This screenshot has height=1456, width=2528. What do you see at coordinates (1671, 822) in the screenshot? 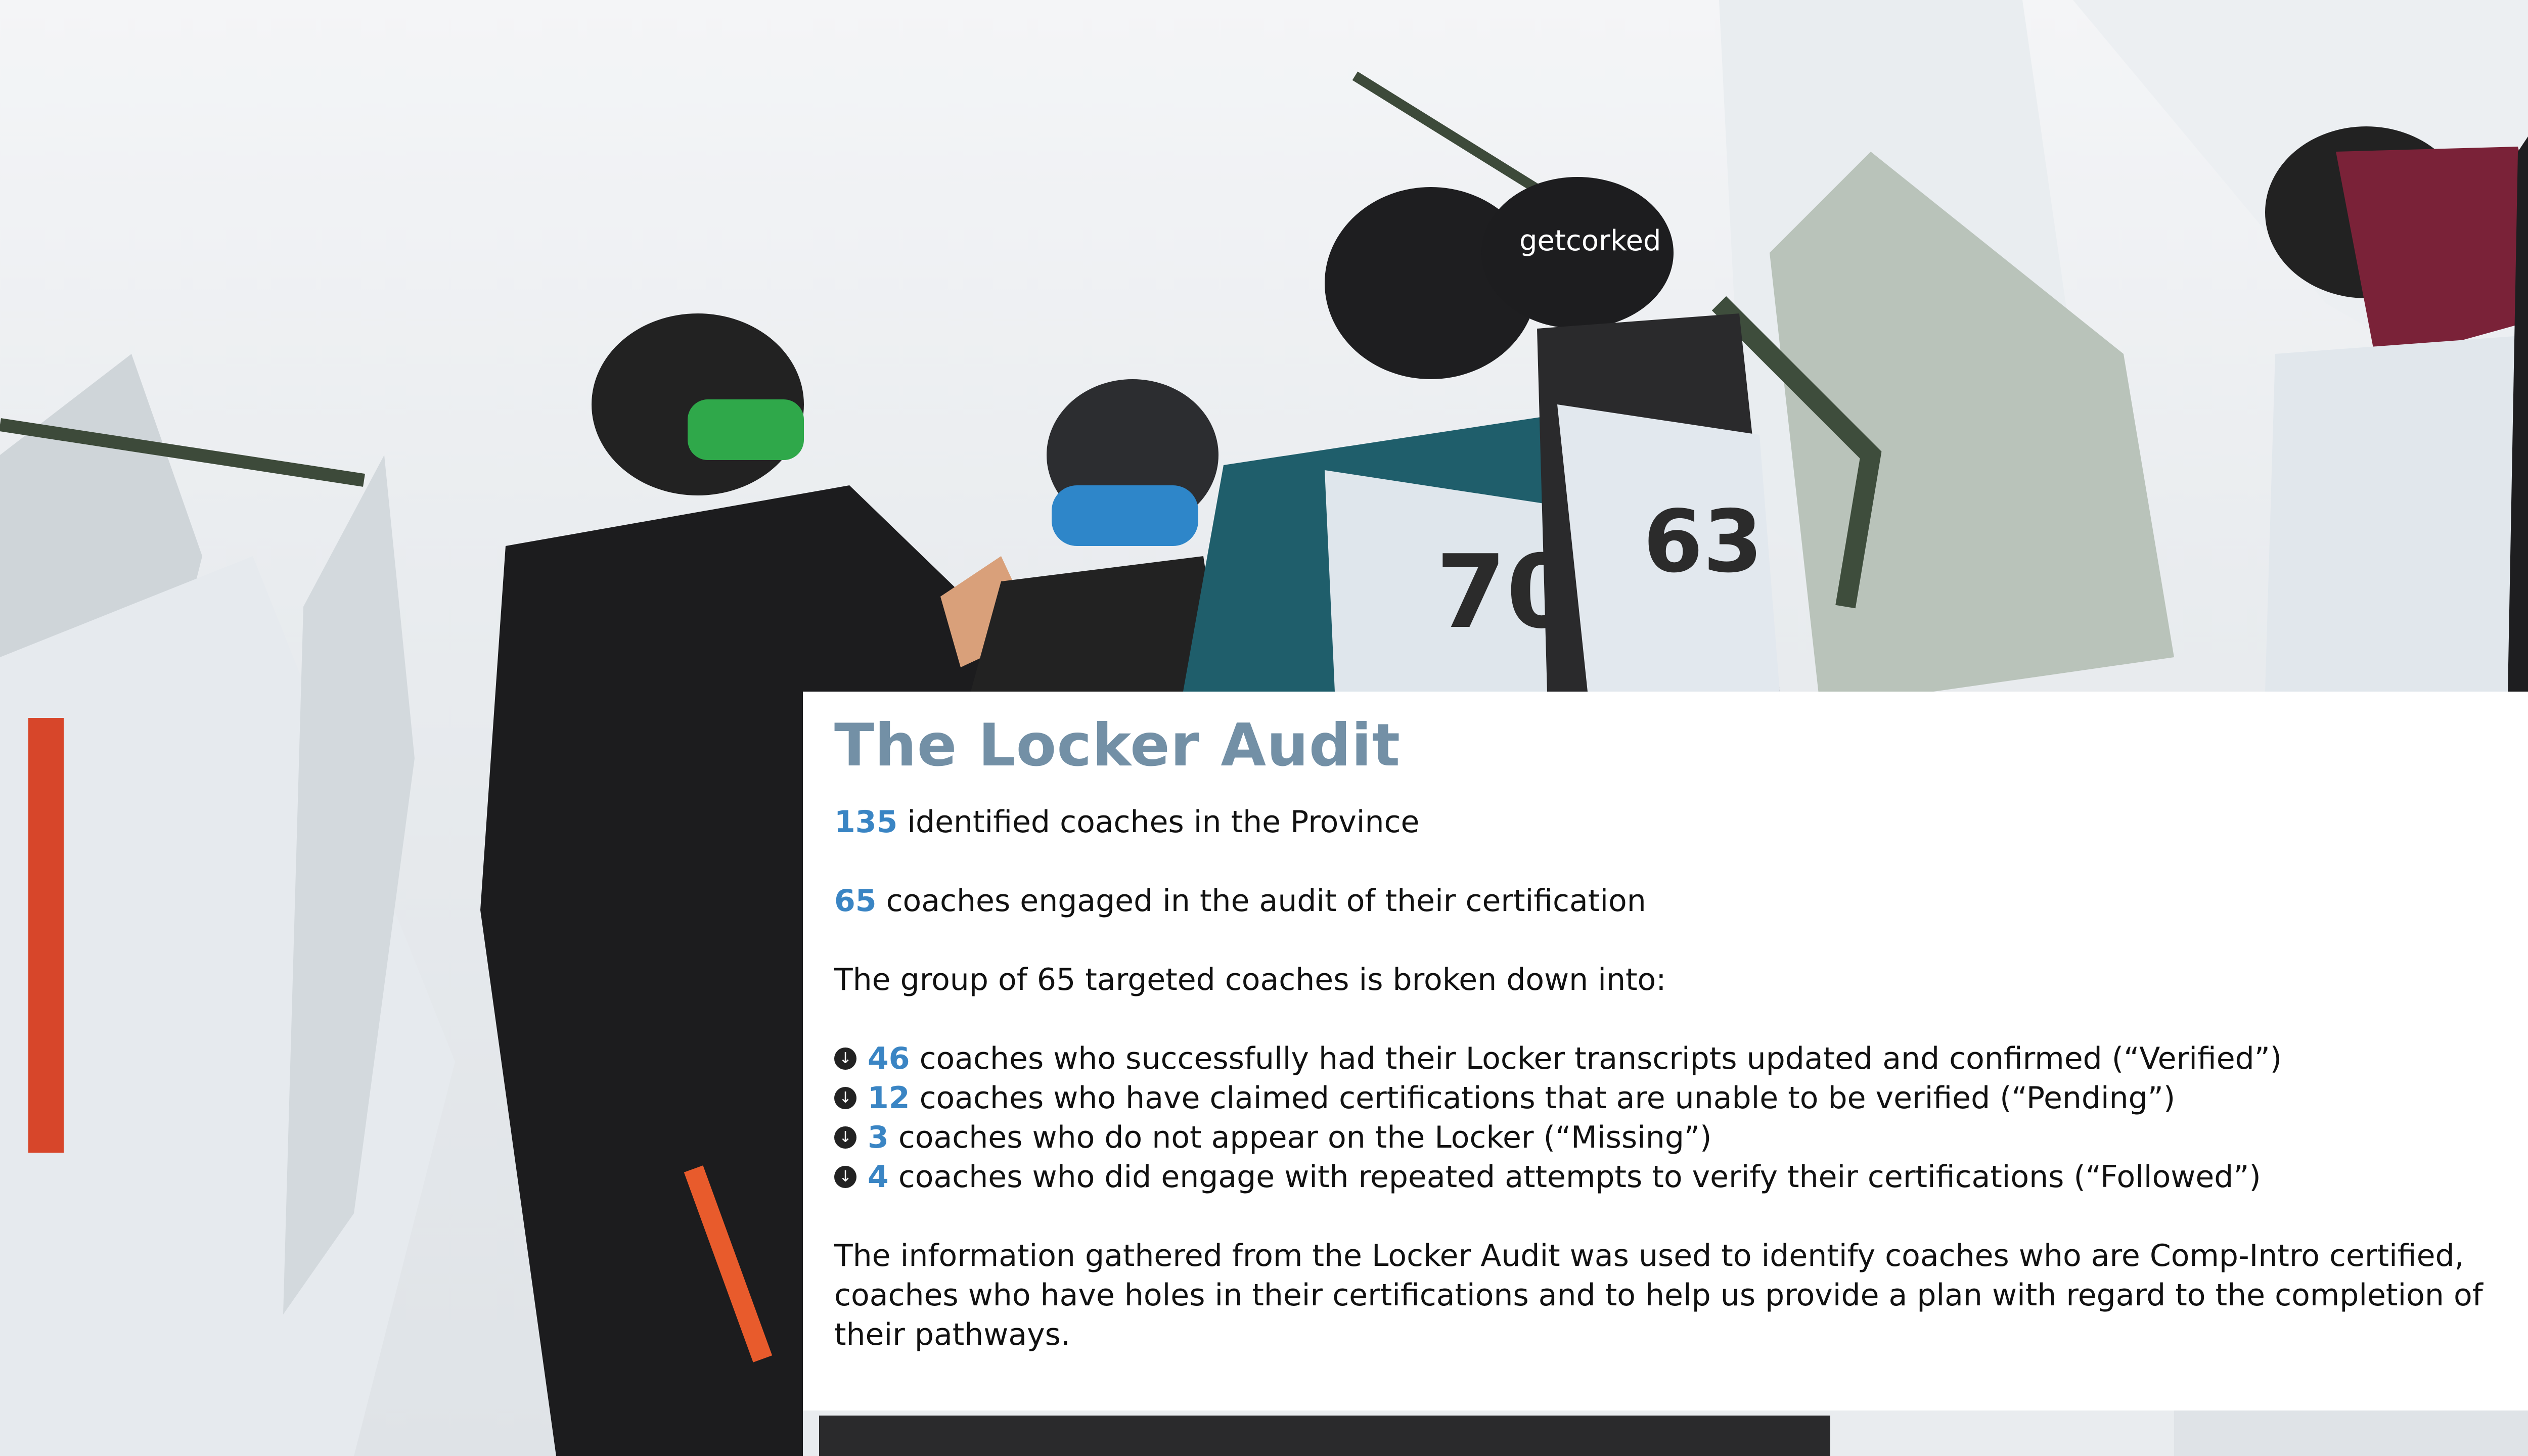
I see `stat-identified-coaches: 135 identified coaches in the Province` at bounding box center [1671, 822].